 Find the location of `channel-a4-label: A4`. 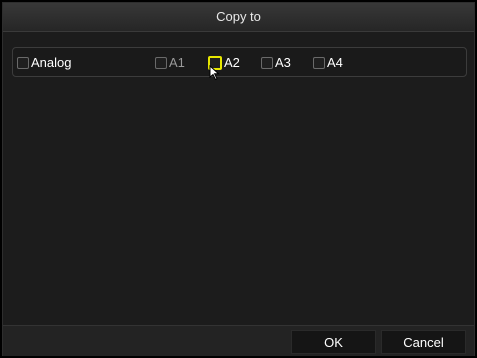

channel-a4-label: A4 is located at coordinates (335, 62).